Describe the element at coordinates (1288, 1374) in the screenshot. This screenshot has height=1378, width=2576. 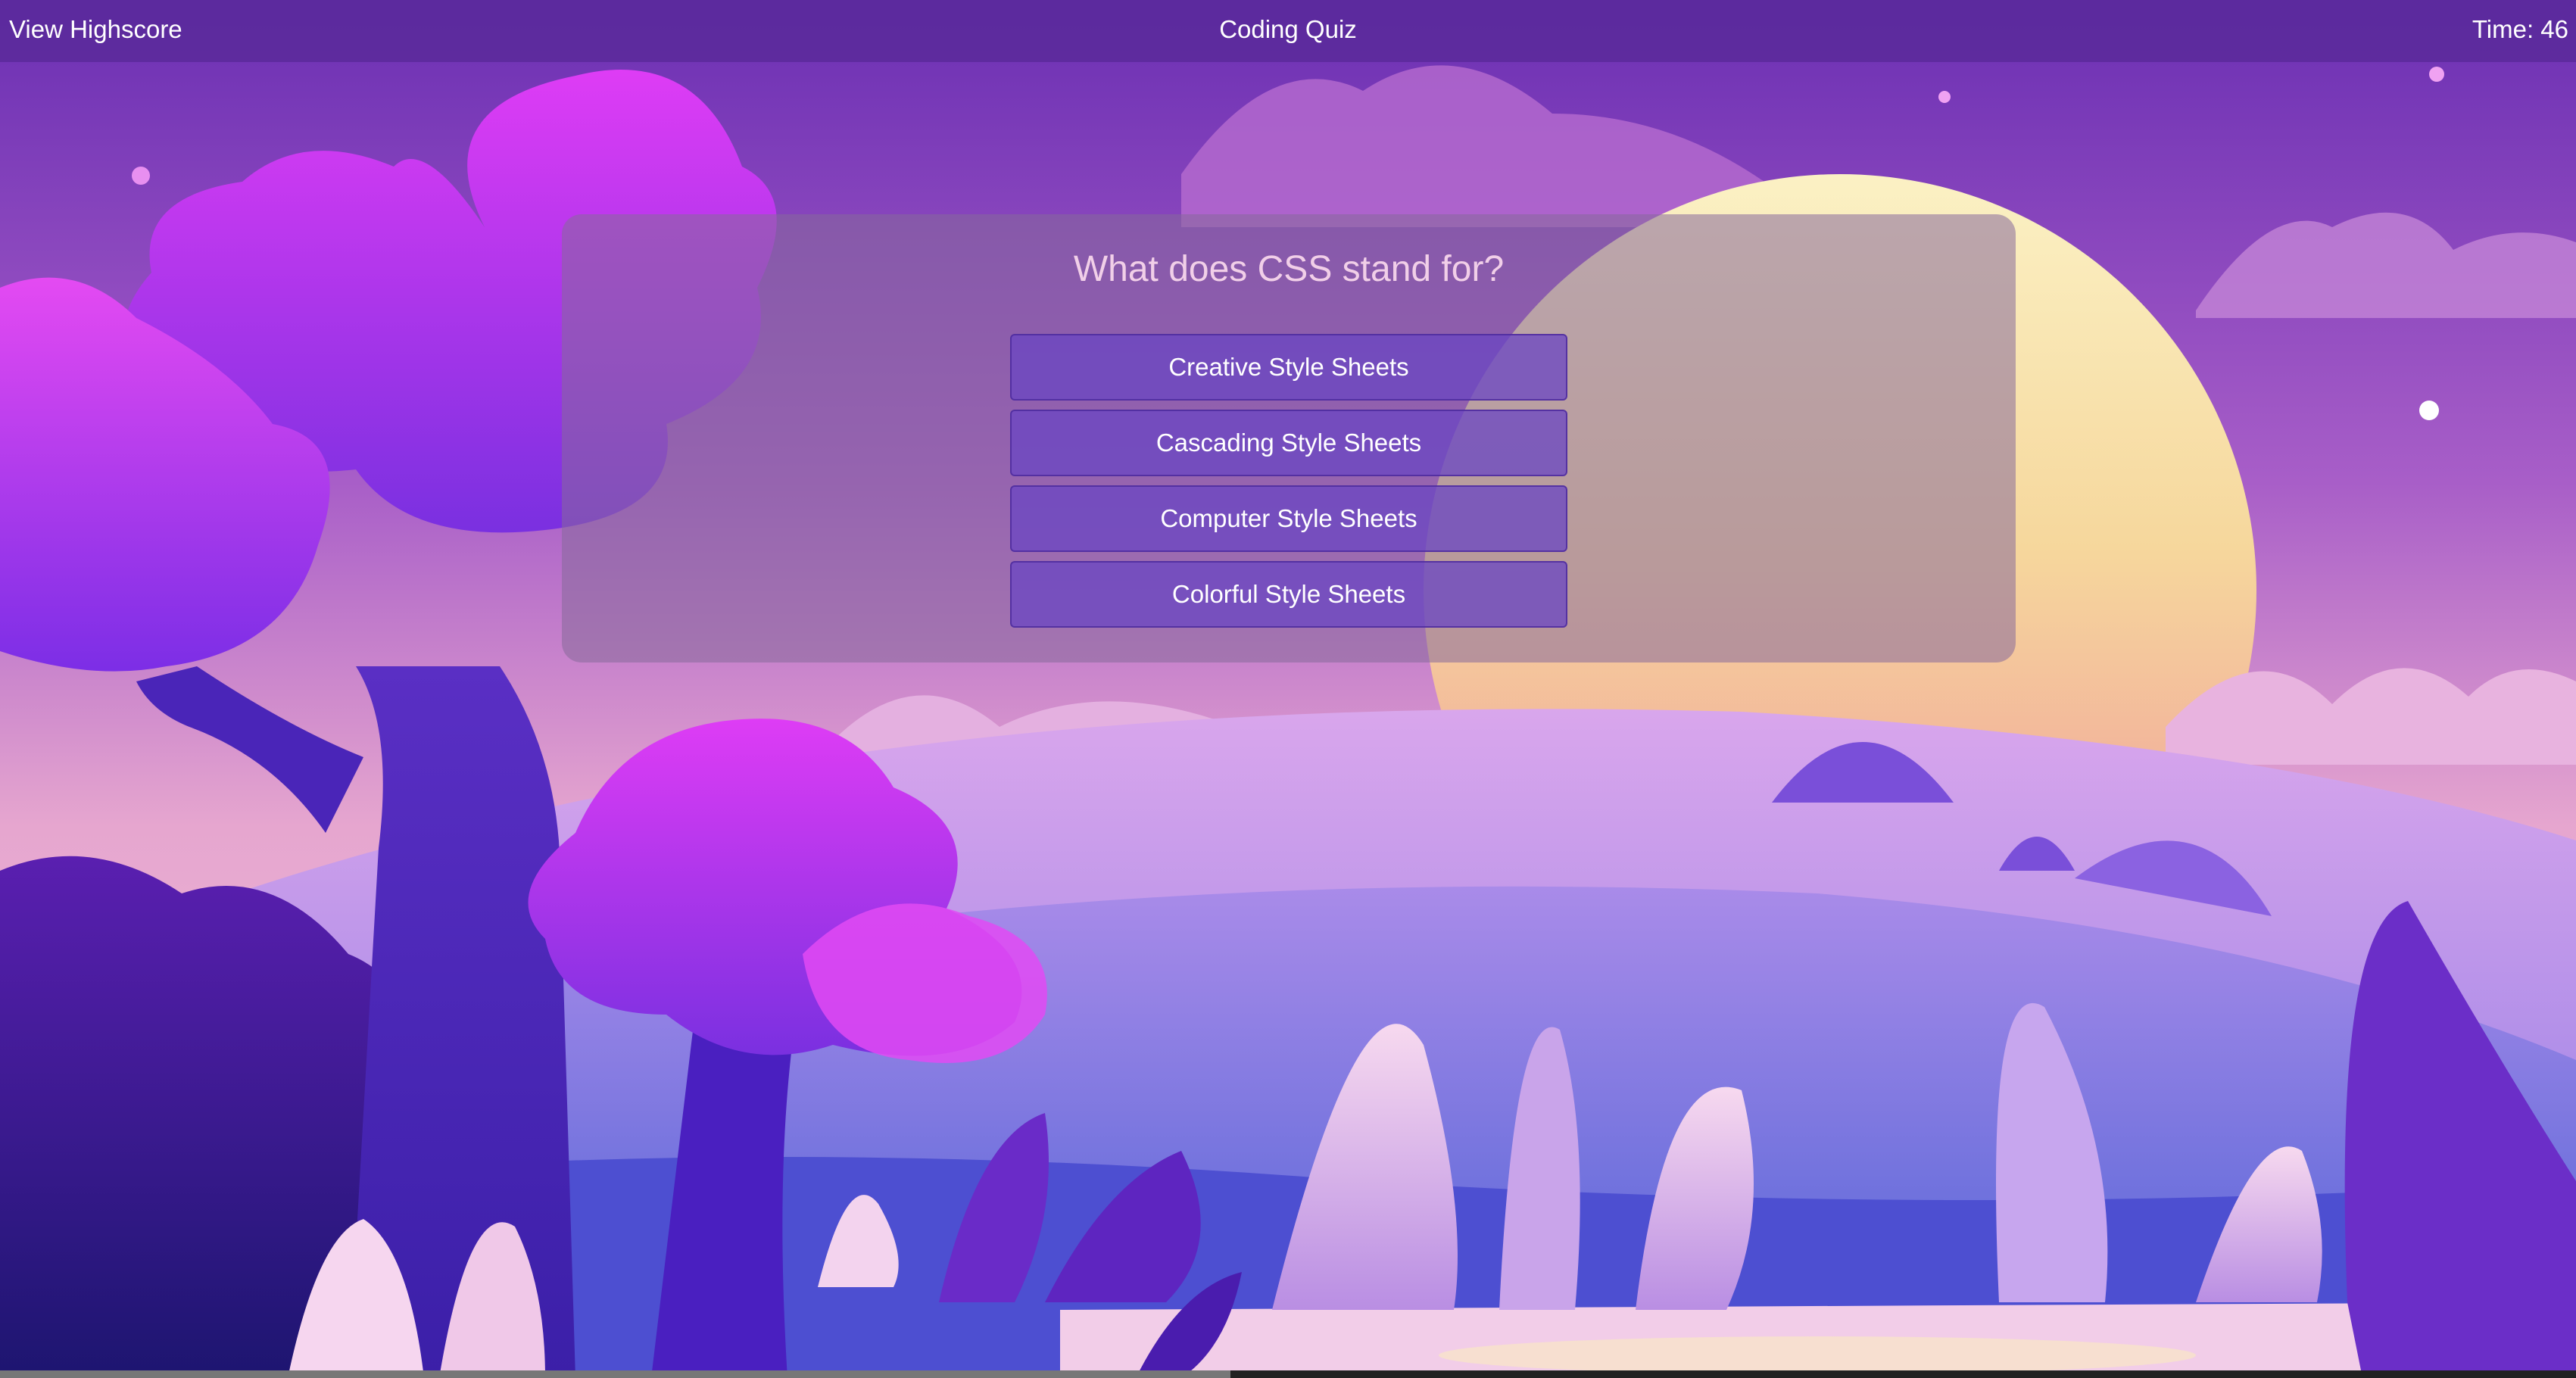
I see `horizontal-scrollbar` at that location.